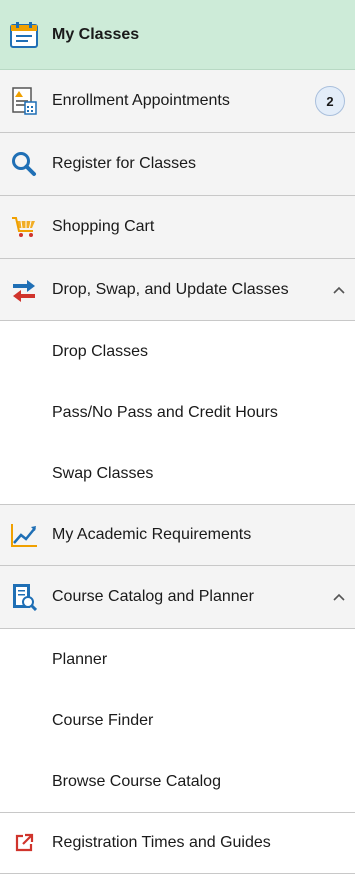 This screenshot has width=355, height=874. Describe the element at coordinates (170, 289) in the screenshot. I see `nav-item-label: Drop, Swap, and Update Classes` at that location.